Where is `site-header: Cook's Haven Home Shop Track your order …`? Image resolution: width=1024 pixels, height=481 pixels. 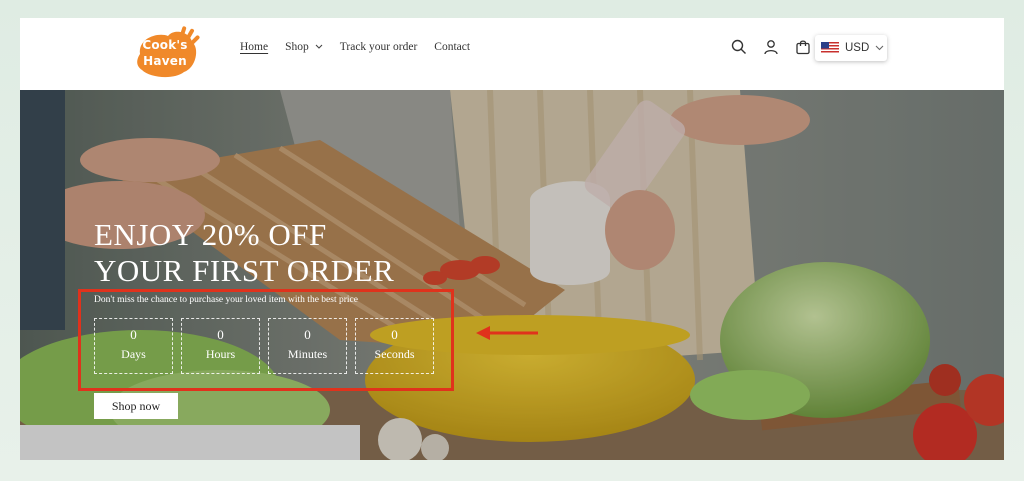 site-header: Cook's Haven Home Shop Track your order … is located at coordinates (512, 54).